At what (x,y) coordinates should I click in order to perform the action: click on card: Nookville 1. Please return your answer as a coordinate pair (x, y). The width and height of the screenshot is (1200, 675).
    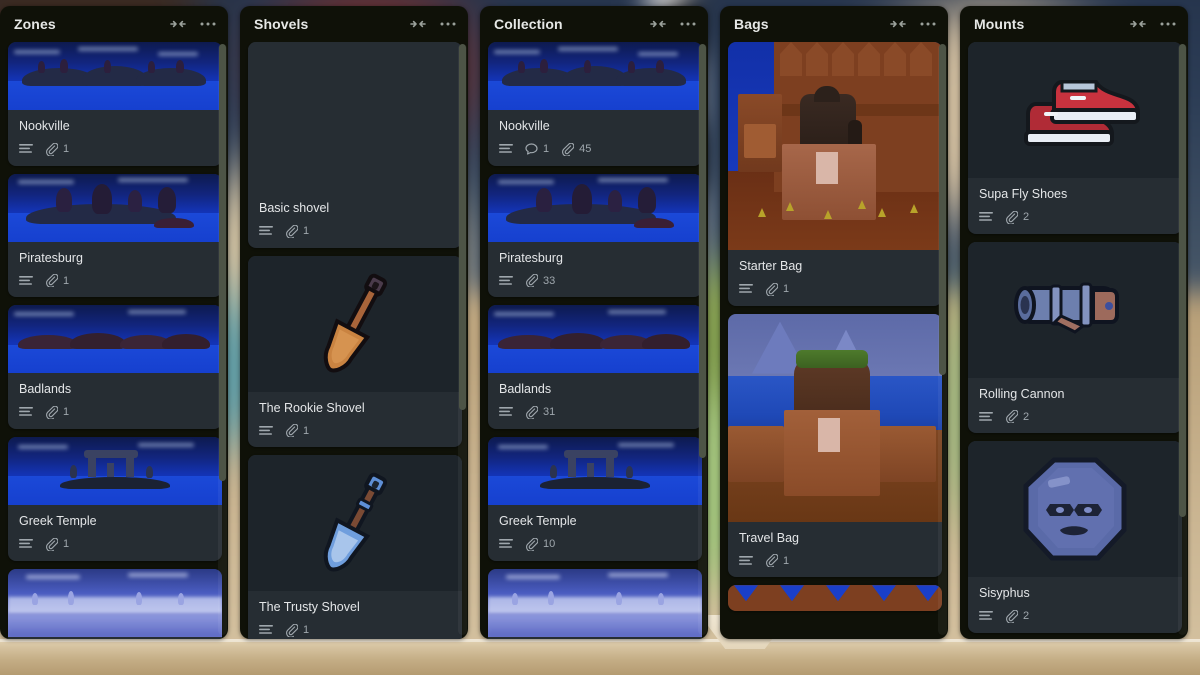
    Looking at the image, I should click on (115, 104).